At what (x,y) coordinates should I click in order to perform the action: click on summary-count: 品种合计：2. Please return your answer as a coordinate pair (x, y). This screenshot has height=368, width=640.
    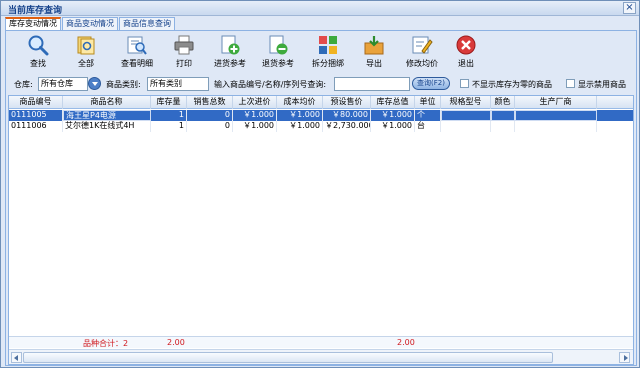
    Looking at the image, I should click on (106, 343).